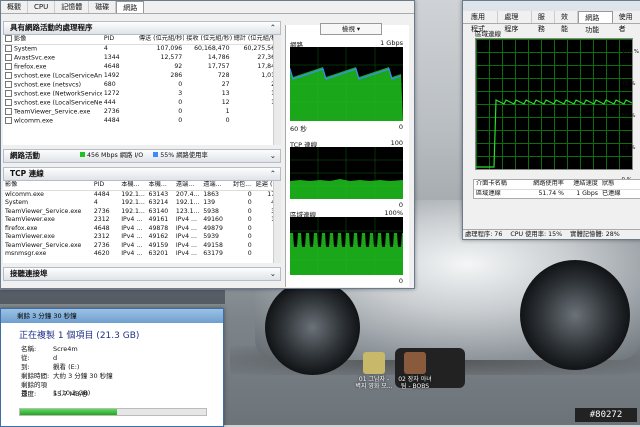 This screenshot has height=427, width=640. I want to click on tab-cpu: CPU, so click(42, 7).